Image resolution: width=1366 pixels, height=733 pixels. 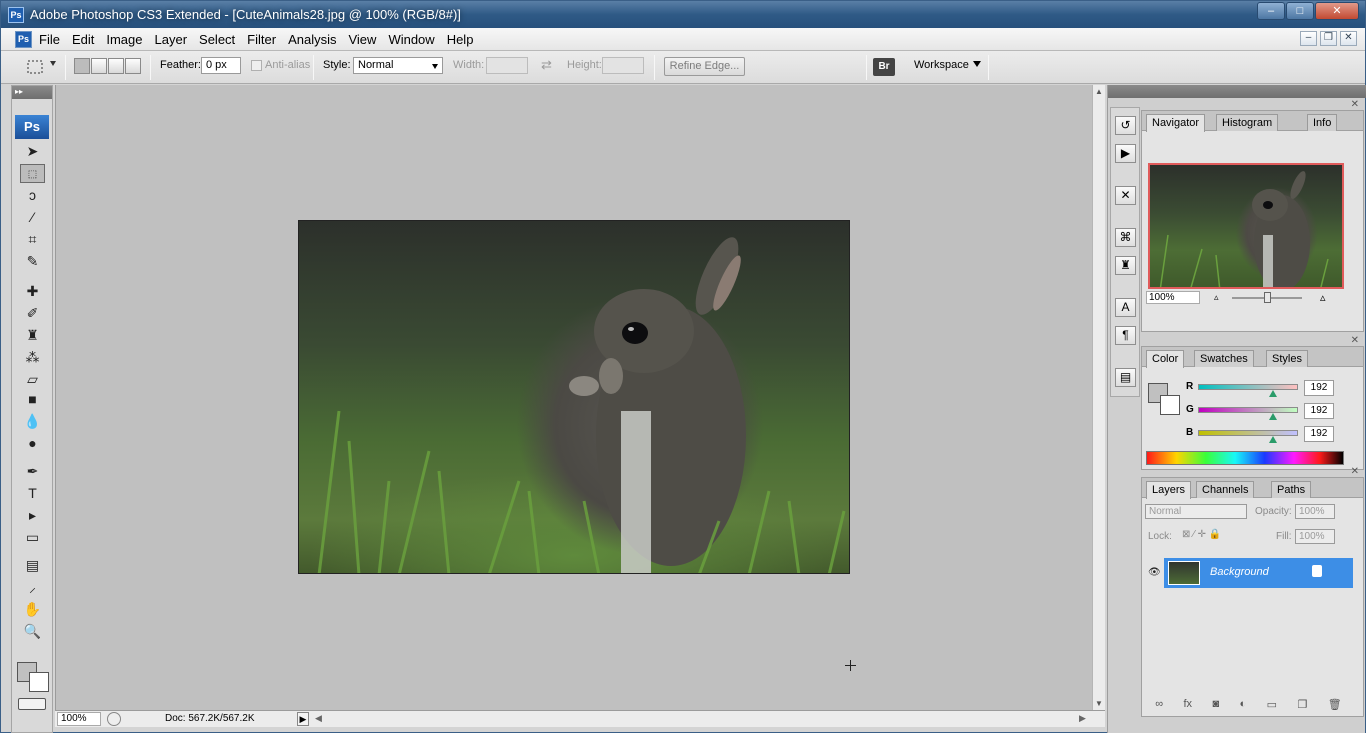 I want to click on layer-row-background: Background, so click(x=1258, y=573).